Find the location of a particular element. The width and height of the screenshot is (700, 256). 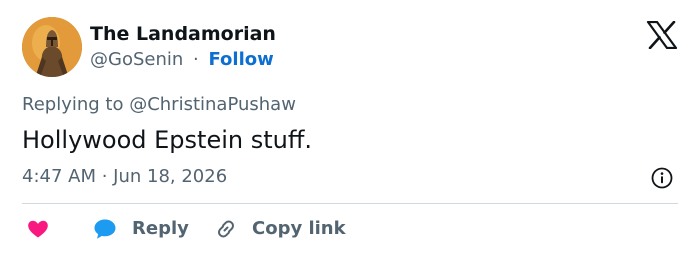

author-handle: @GoSenin is located at coordinates (136, 59).